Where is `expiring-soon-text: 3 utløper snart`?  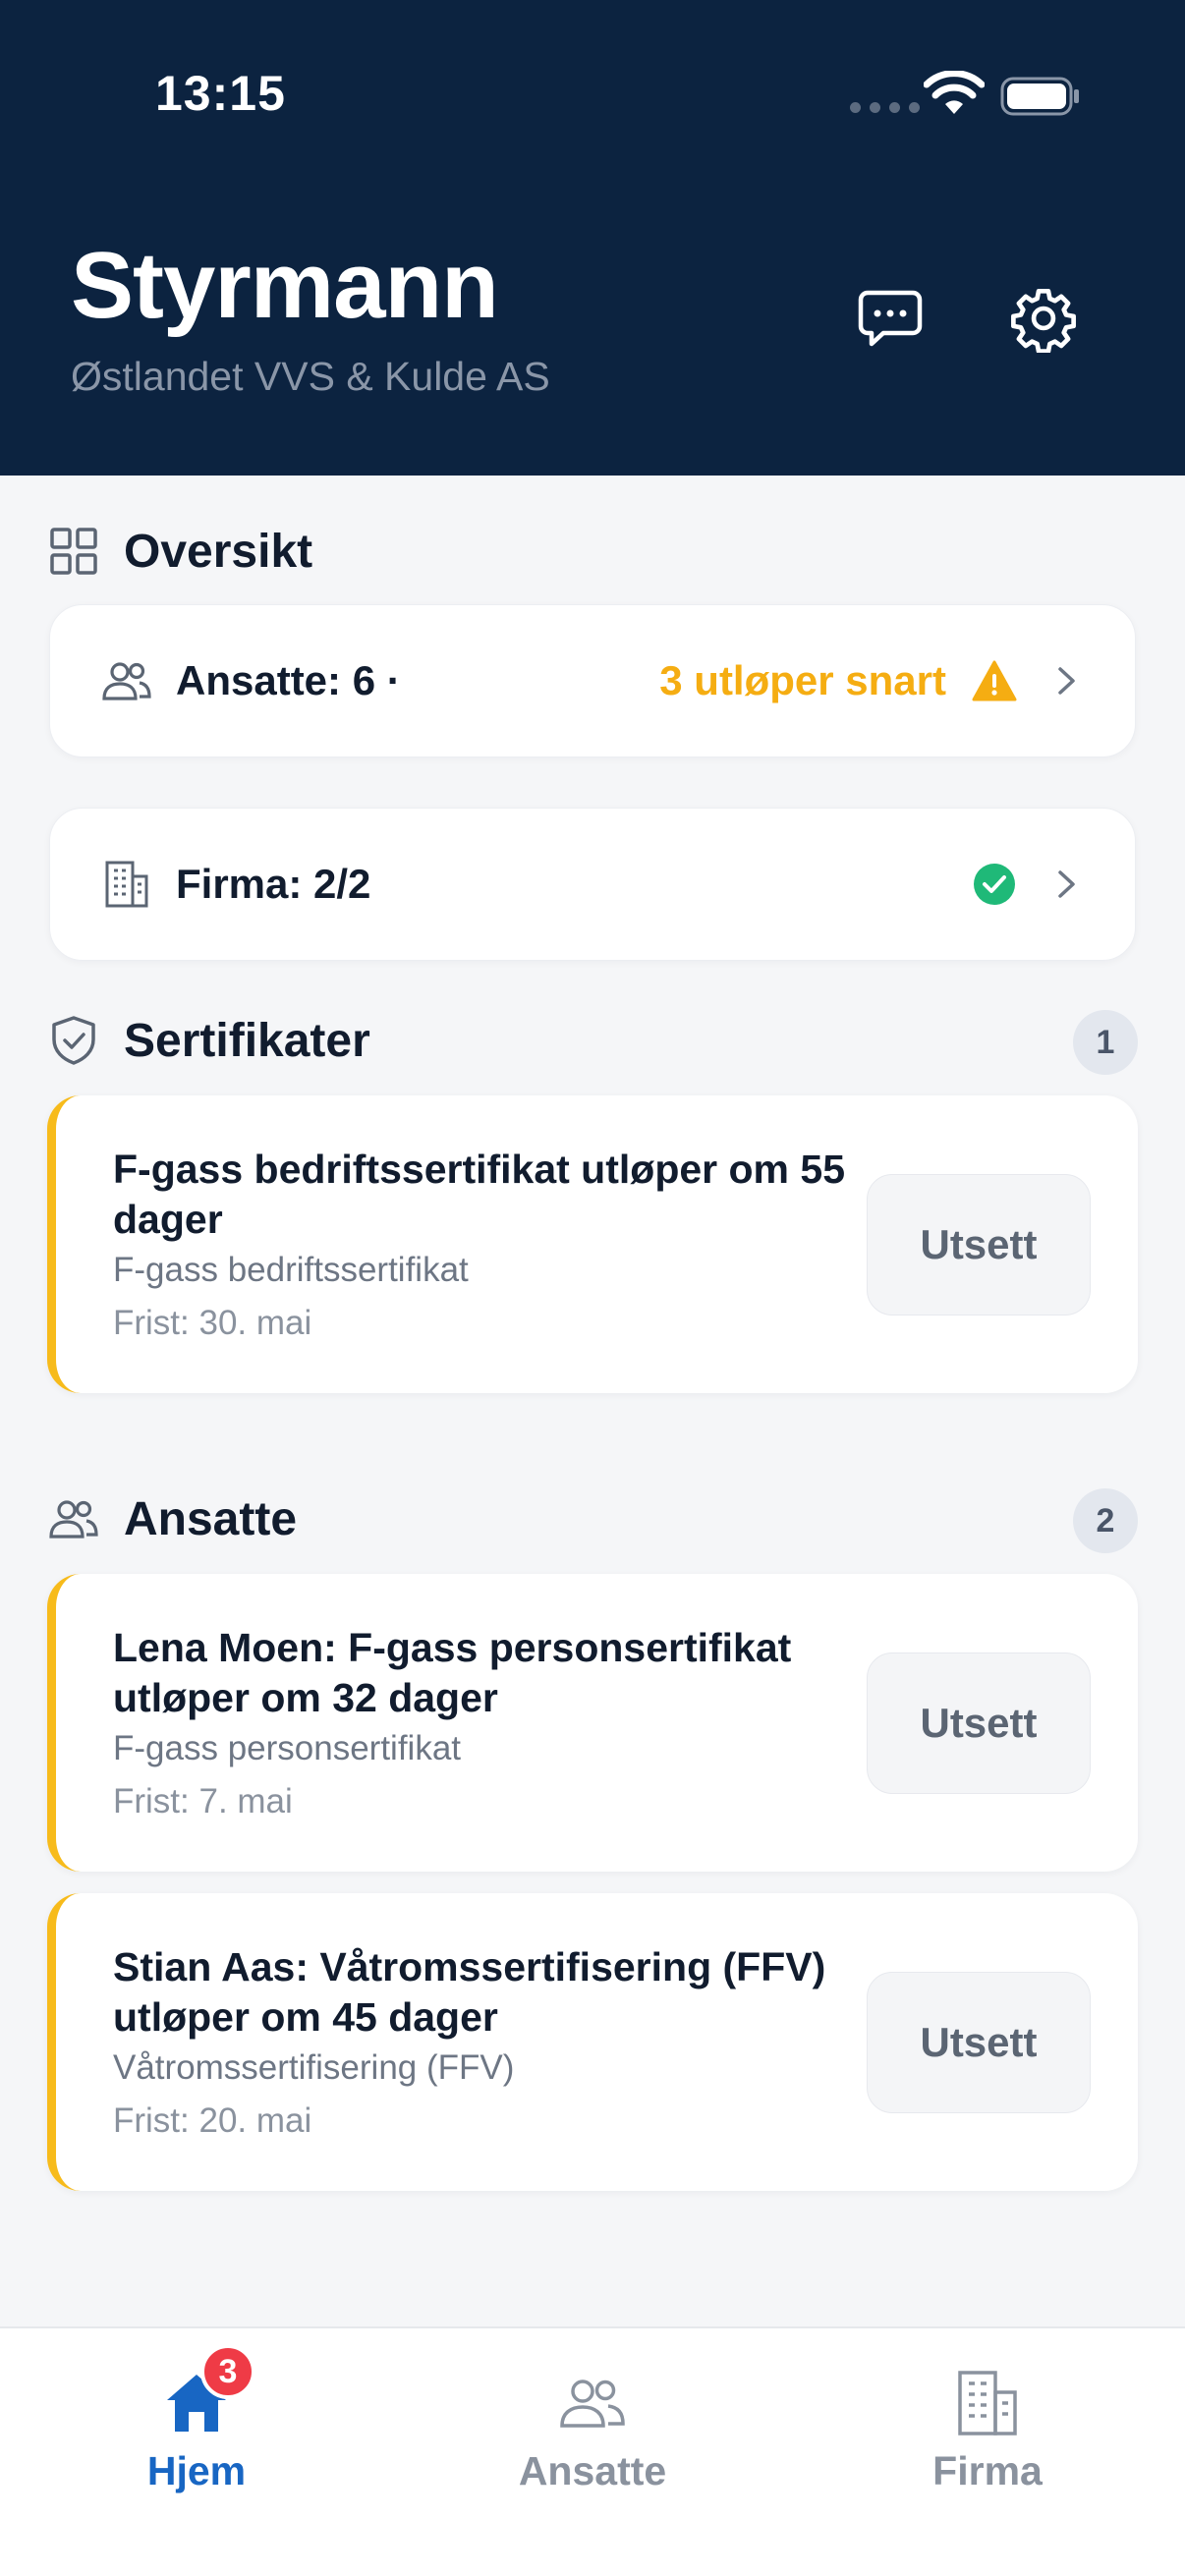 expiring-soon-text: 3 utløper snart is located at coordinates (803, 680).